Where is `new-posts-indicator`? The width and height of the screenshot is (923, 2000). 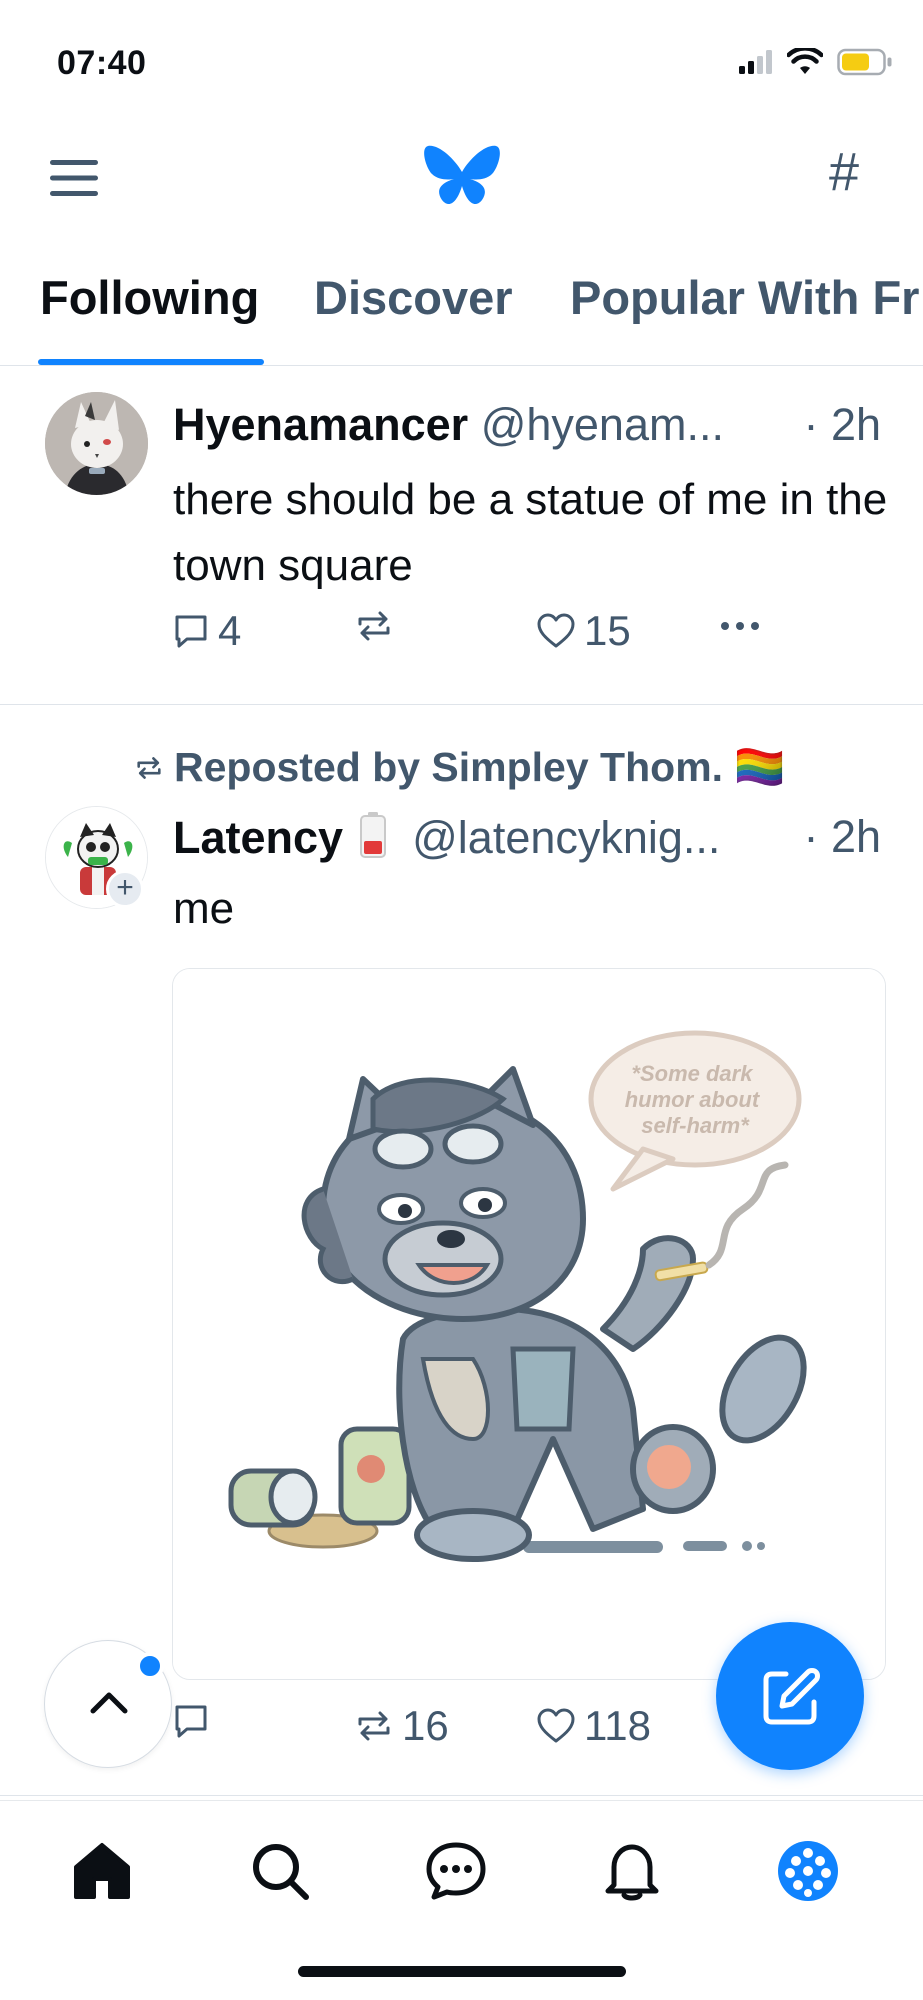 new-posts-indicator is located at coordinates (150, 1666).